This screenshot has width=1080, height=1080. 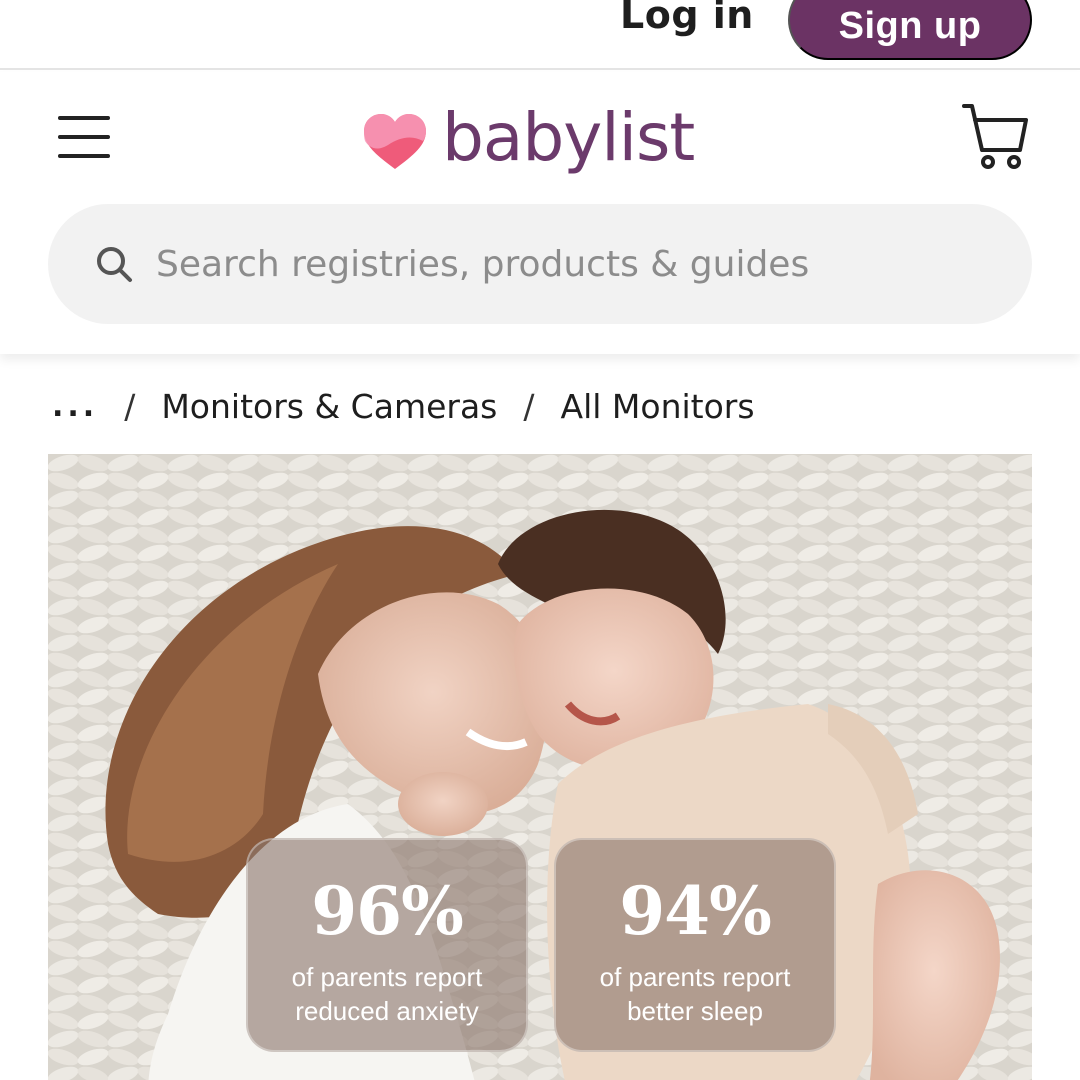 What do you see at coordinates (387, 911) in the screenshot?
I see `stat-value: 96%` at bounding box center [387, 911].